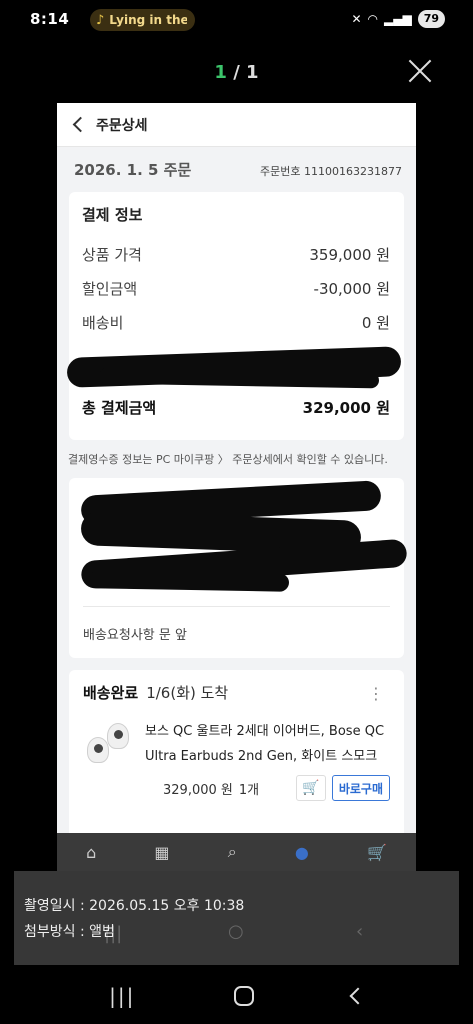  What do you see at coordinates (133, 170) in the screenshot?
I see `order-date: 2026. 1. 5 주문` at bounding box center [133, 170].